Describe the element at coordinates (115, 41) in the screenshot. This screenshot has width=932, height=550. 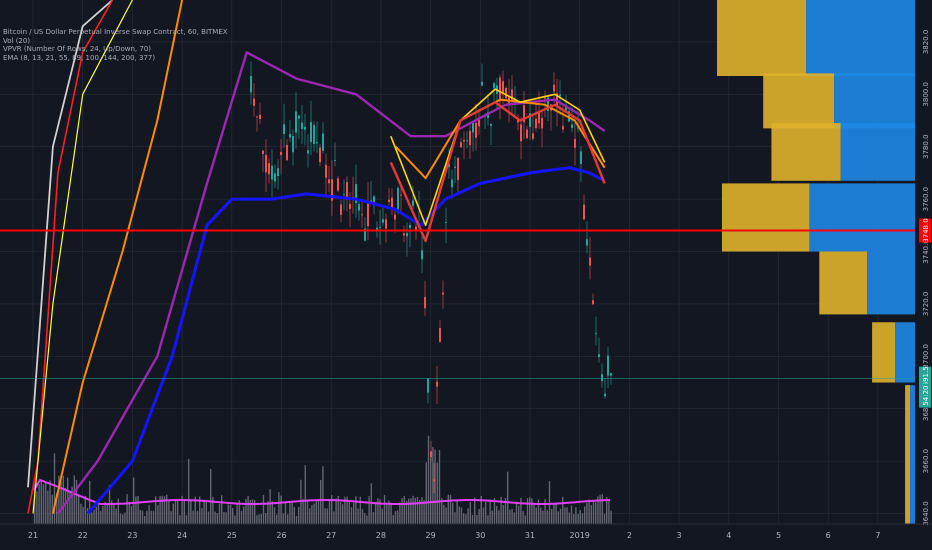
I see `legend-volume: Vol (20)` at that location.